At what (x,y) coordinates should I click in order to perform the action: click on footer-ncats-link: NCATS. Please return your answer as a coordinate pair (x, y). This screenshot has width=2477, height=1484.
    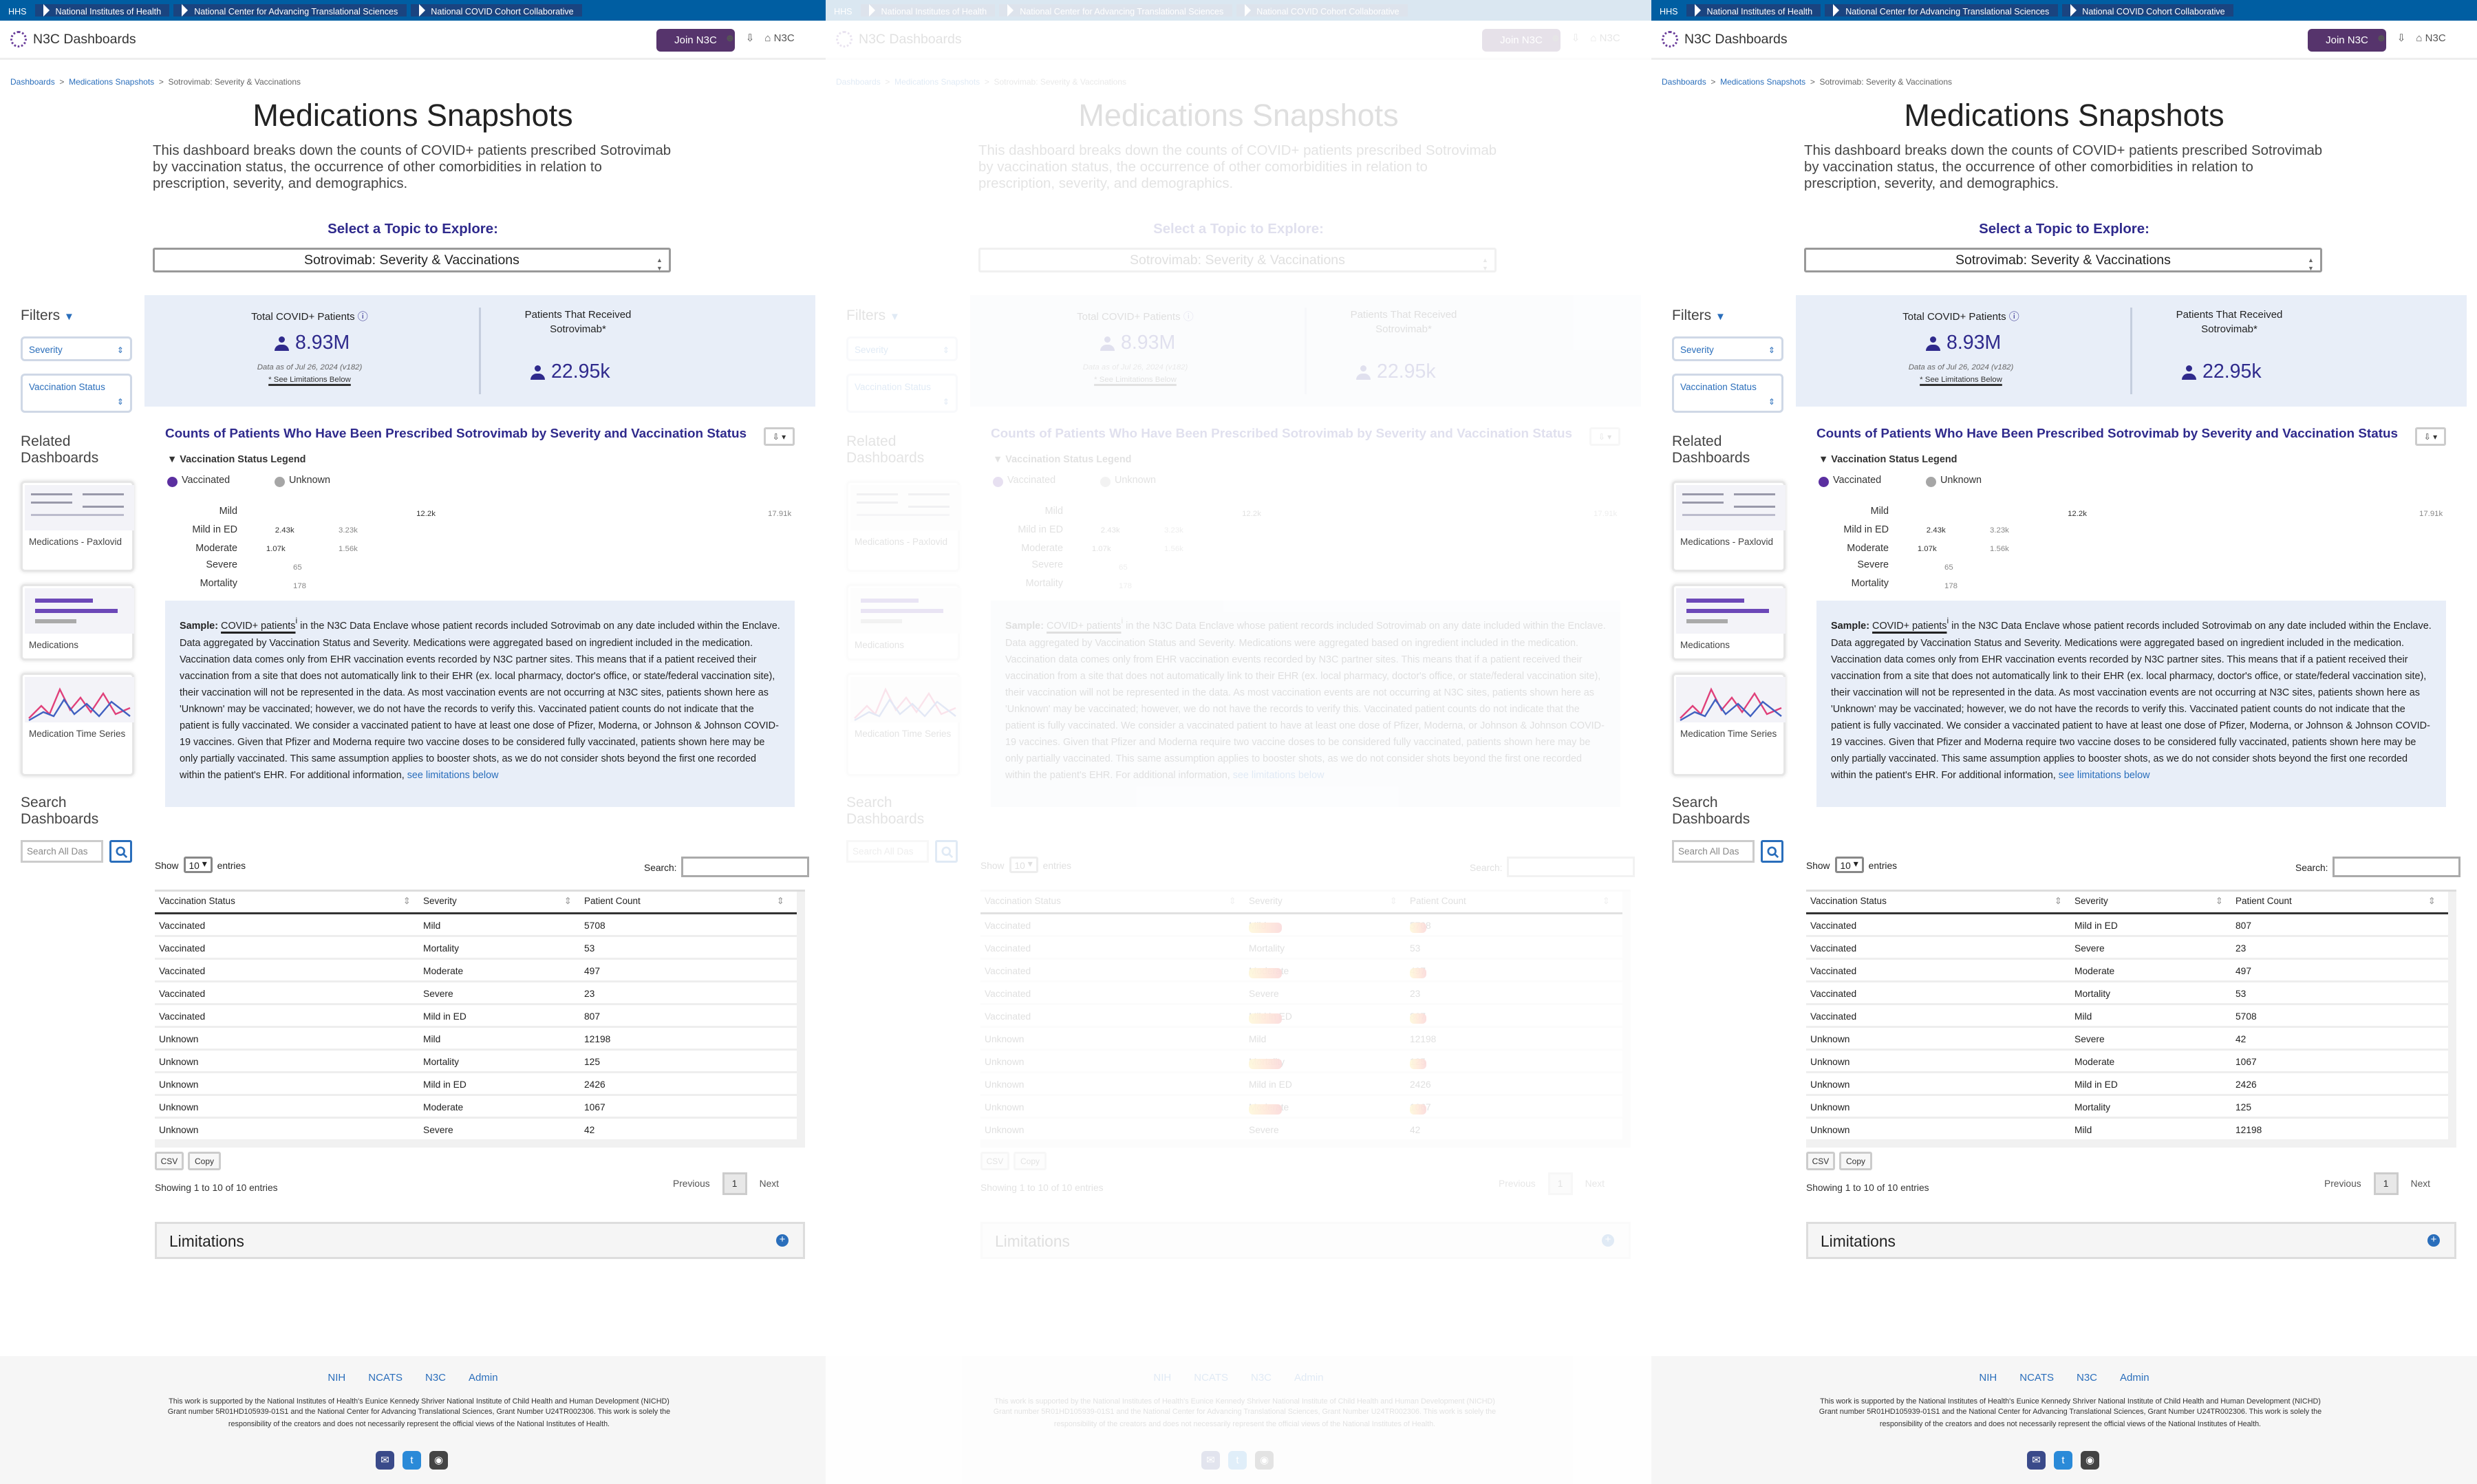
    Looking at the image, I should click on (385, 1379).